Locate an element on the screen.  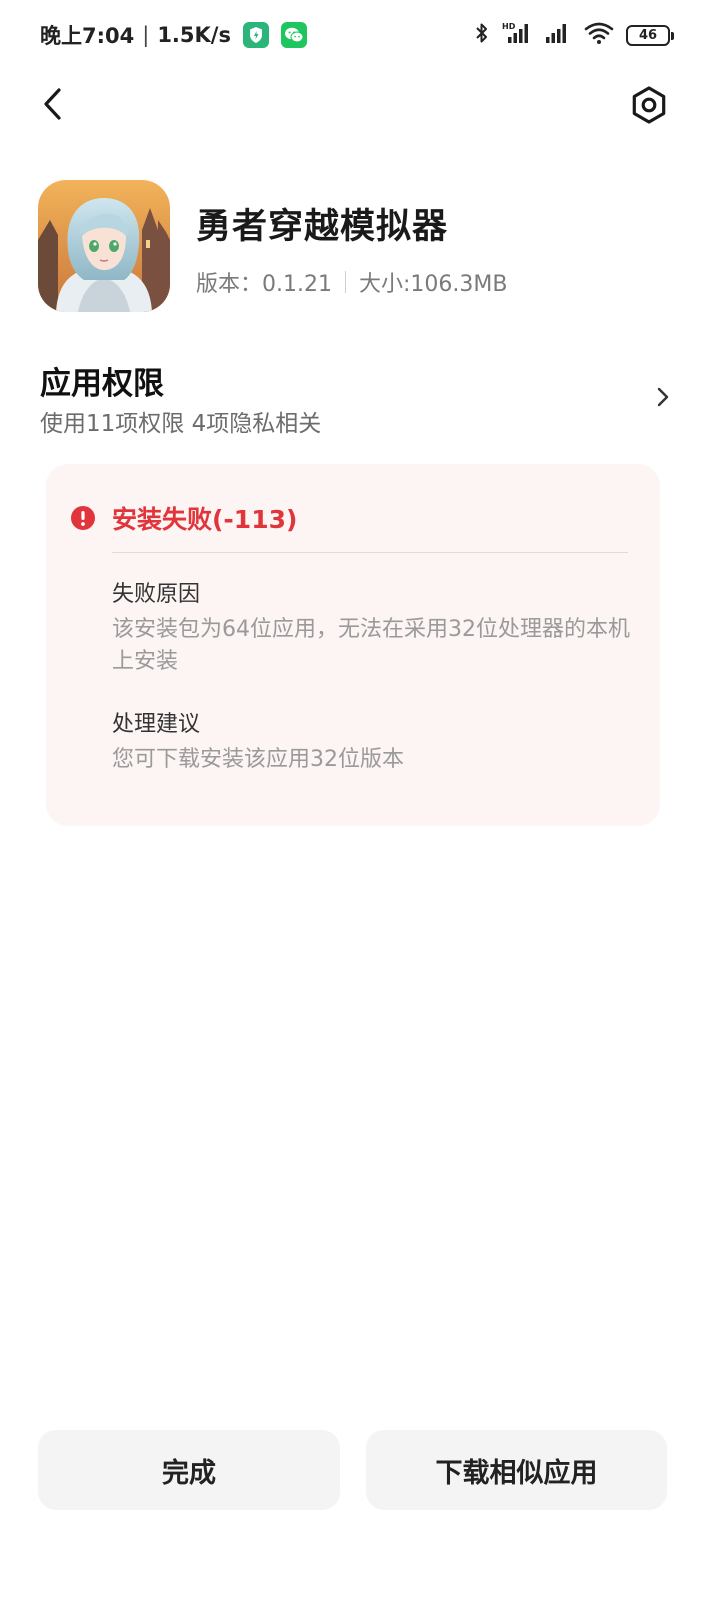
status-left: 晚上7:04 | 1.5K/s is located at coordinates (173, 35).